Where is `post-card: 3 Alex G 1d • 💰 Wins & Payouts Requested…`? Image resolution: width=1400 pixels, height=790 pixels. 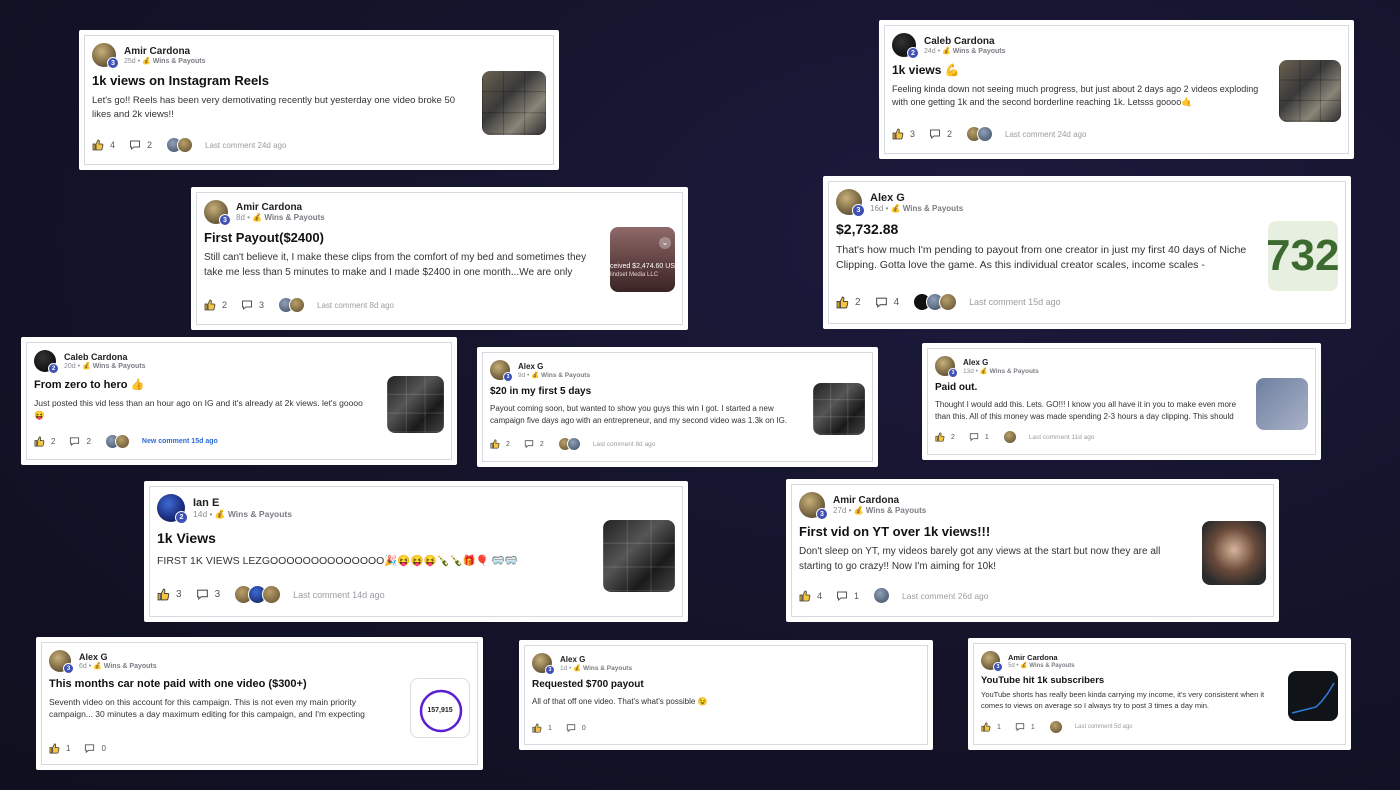 post-card: 3 Alex G 1d • 💰 Wins & Payouts Requested… is located at coordinates (726, 695).